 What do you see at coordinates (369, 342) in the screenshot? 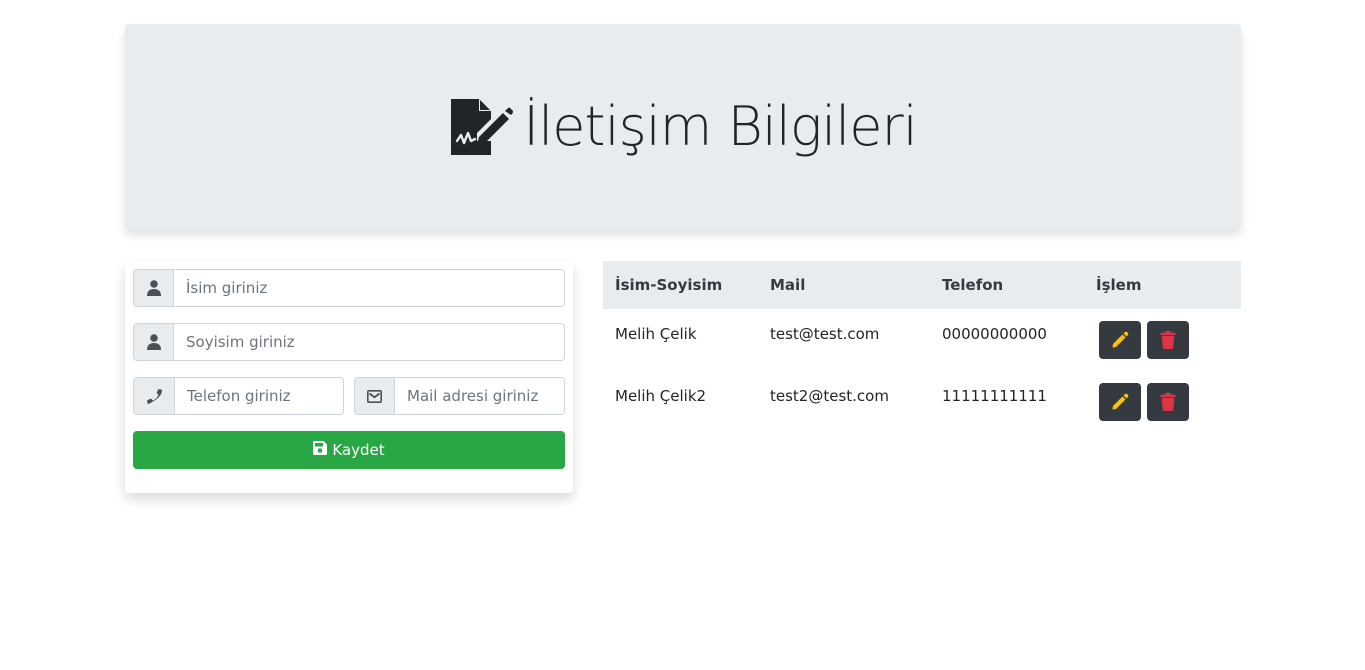
I see `last-name-input` at bounding box center [369, 342].